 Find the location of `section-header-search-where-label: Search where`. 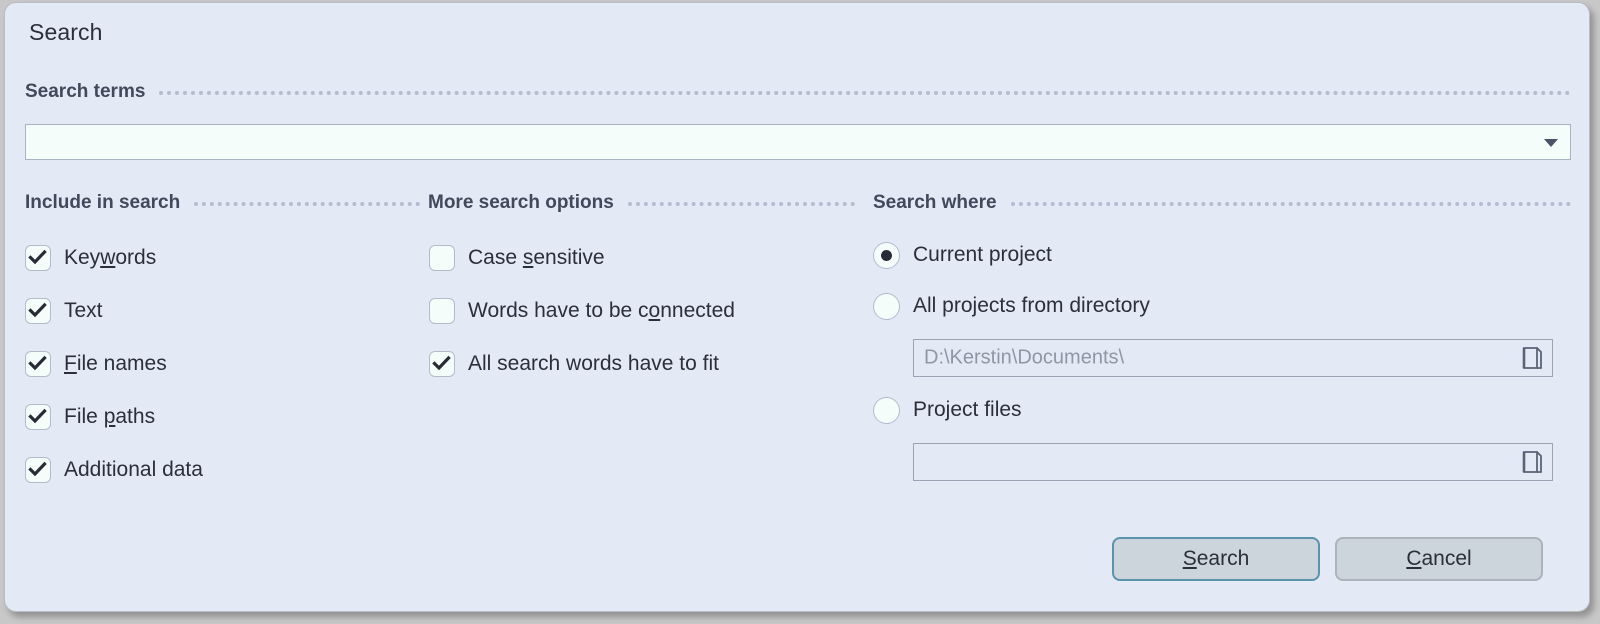

section-header-search-where-label: Search where is located at coordinates (935, 202).